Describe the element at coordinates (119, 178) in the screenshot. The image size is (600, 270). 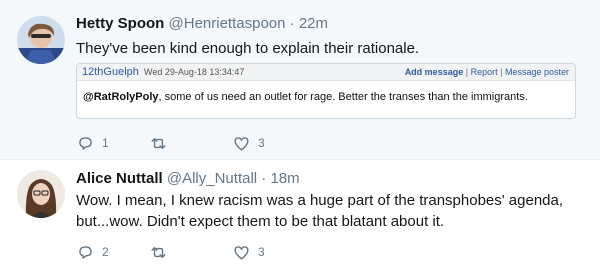
I see `display-name: Alice Nuttall` at that location.